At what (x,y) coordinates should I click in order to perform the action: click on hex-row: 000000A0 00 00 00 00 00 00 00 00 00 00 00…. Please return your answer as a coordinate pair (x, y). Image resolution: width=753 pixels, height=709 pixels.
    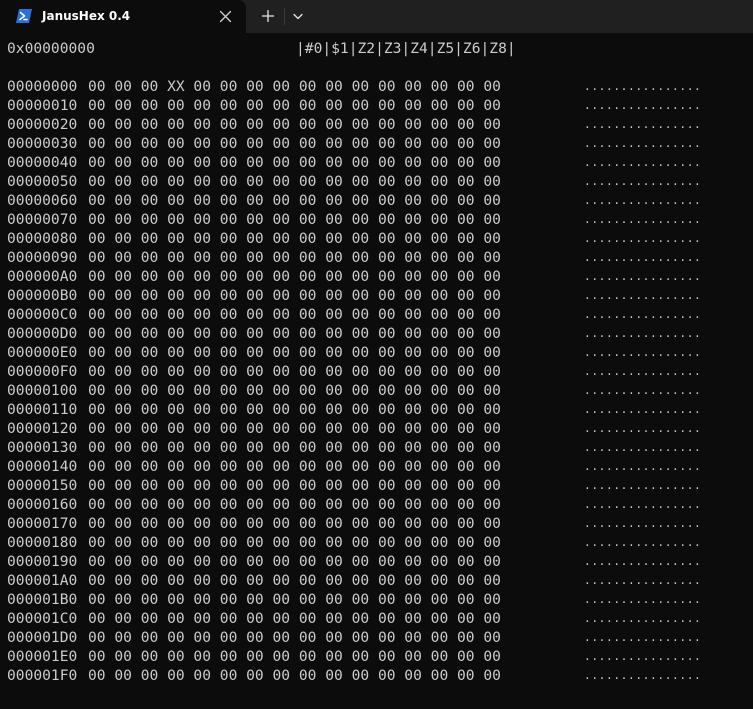
    Looking at the image, I should click on (376, 276).